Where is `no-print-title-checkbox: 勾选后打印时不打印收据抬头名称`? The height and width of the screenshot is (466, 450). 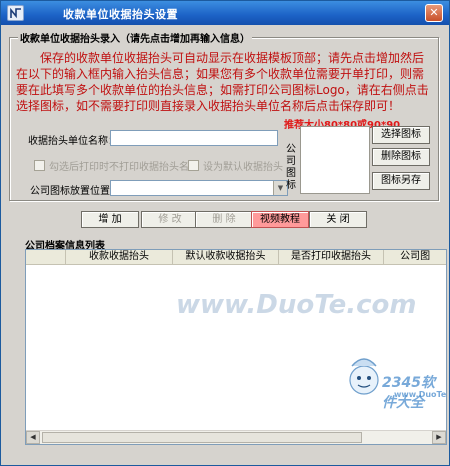
no-print-title-checkbox: 勾选后打印时不打印收据抬头名称 is located at coordinates (116, 165).